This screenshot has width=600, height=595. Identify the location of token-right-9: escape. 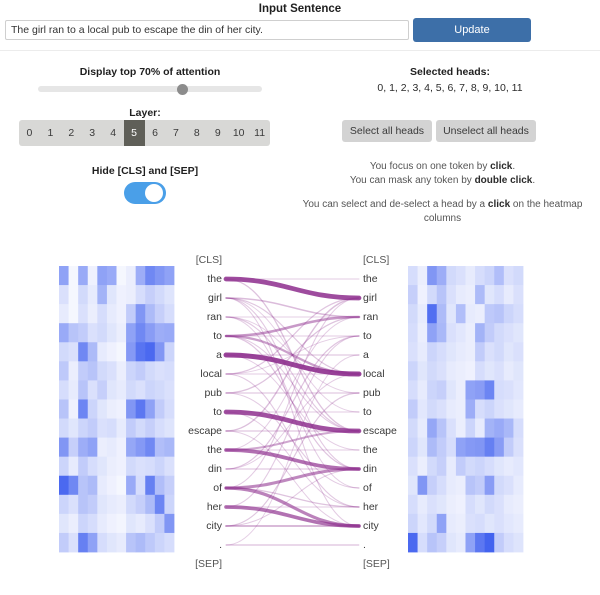
(380, 431).